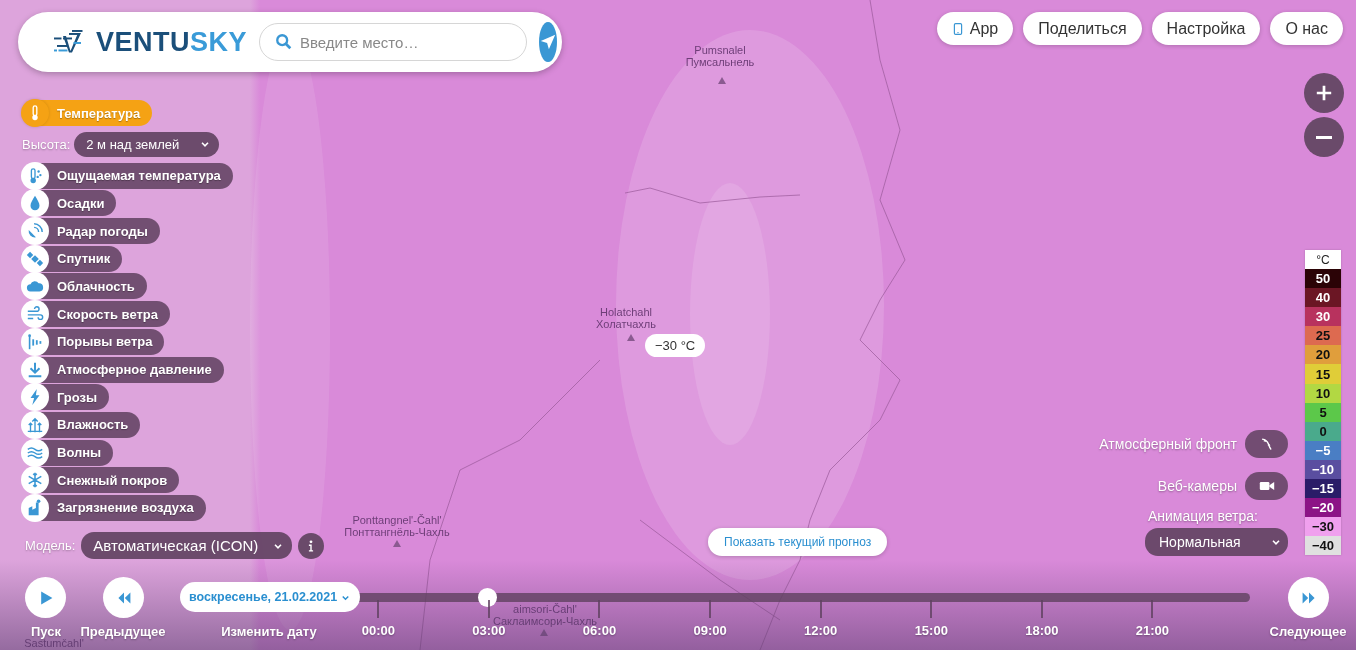 This screenshot has width=1356, height=650. What do you see at coordinates (1323, 259) in the screenshot?
I see `legend-unit: °C` at bounding box center [1323, 259].